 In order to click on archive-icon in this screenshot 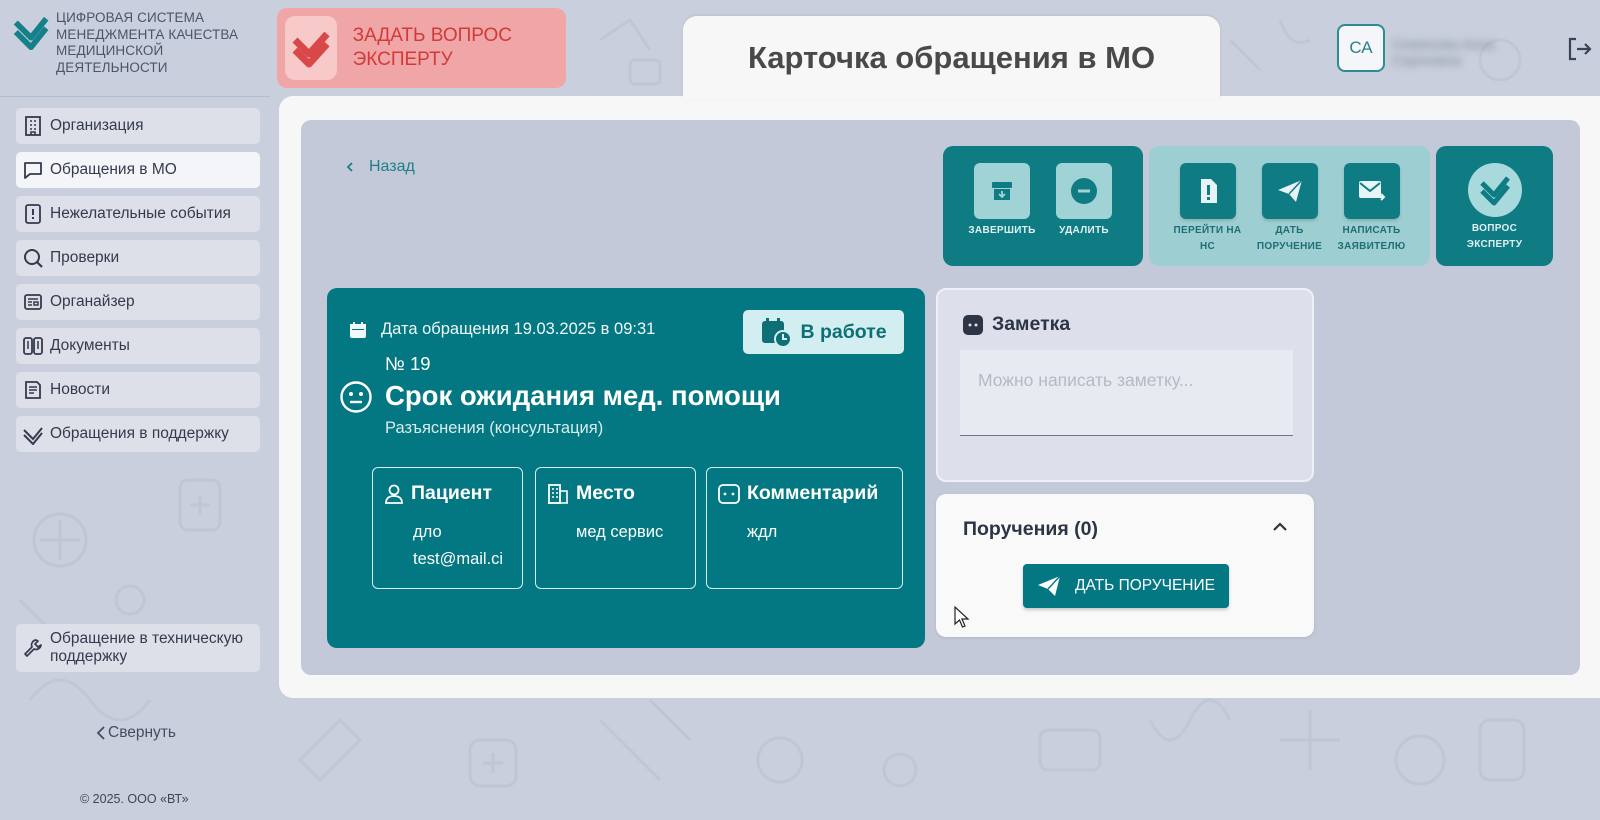, I will do `click(1002, 191)`.